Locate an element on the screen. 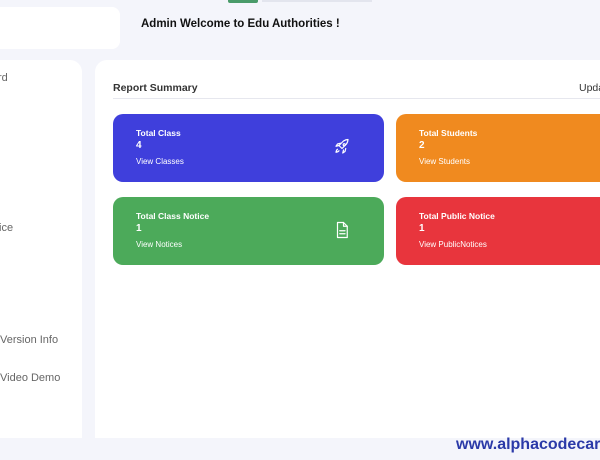 The height and width of the screenshot is (460, 600). divider is located at coordinates (356, 98).